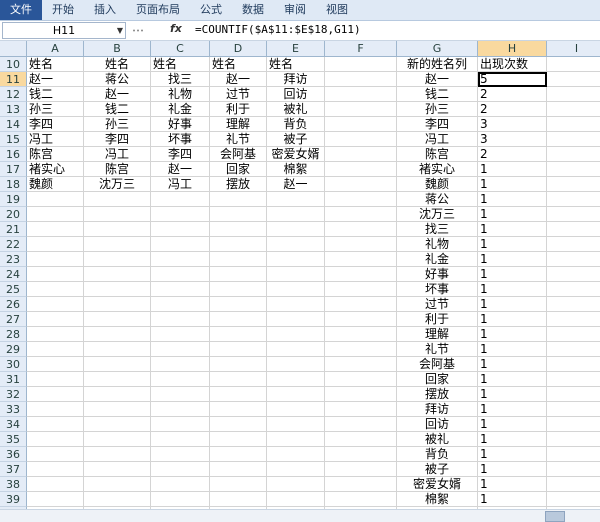 The width and height of the screenshot is (600, 522). What do you see at coordinates (296, 334) in the screenshot?
I see `cell-e28` at bounding box center [296, 334].